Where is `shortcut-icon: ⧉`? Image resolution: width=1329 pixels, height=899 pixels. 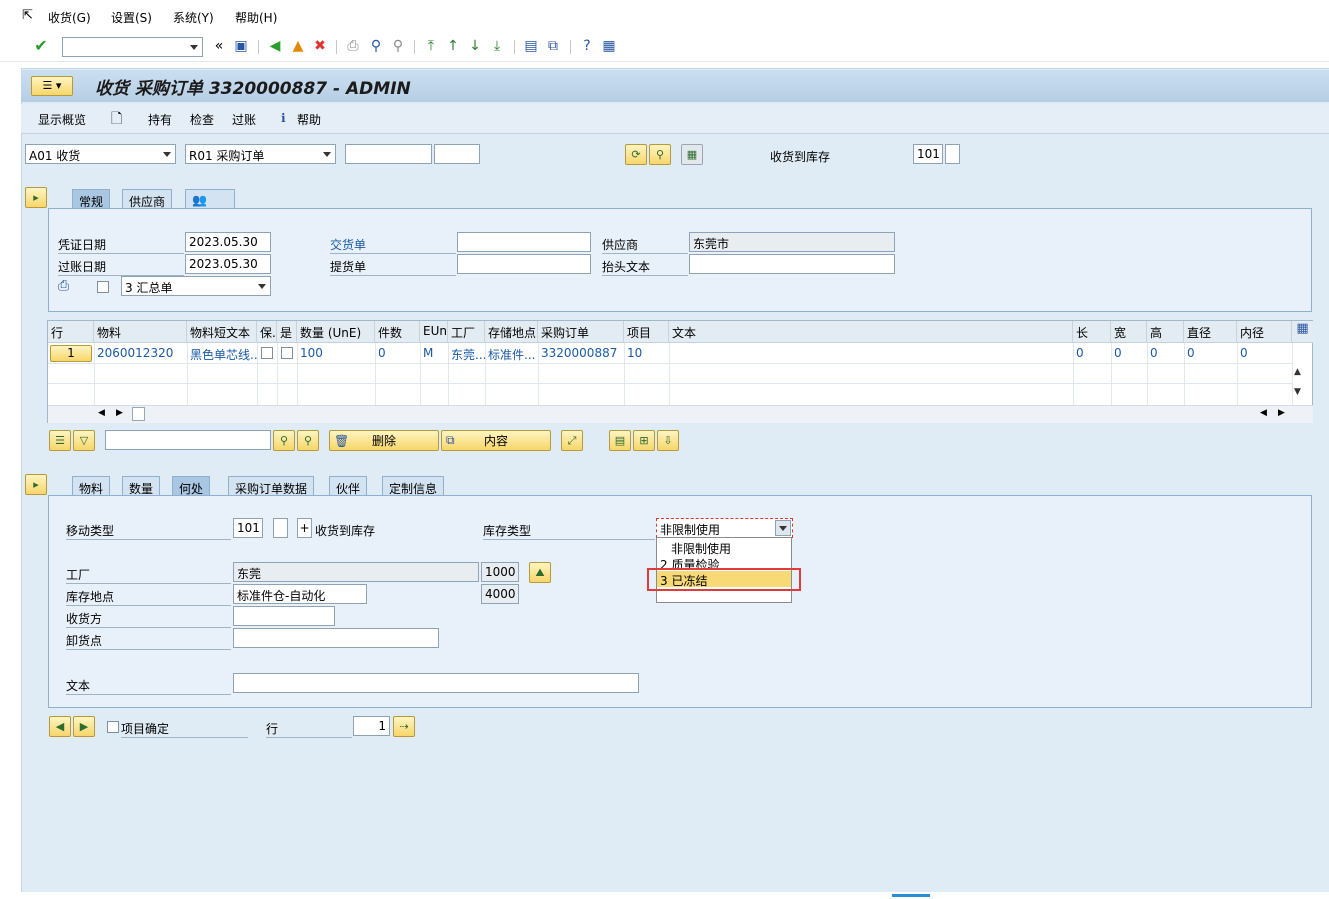 shortcut-icon: ⧉ is located at coordinates (553, 46).